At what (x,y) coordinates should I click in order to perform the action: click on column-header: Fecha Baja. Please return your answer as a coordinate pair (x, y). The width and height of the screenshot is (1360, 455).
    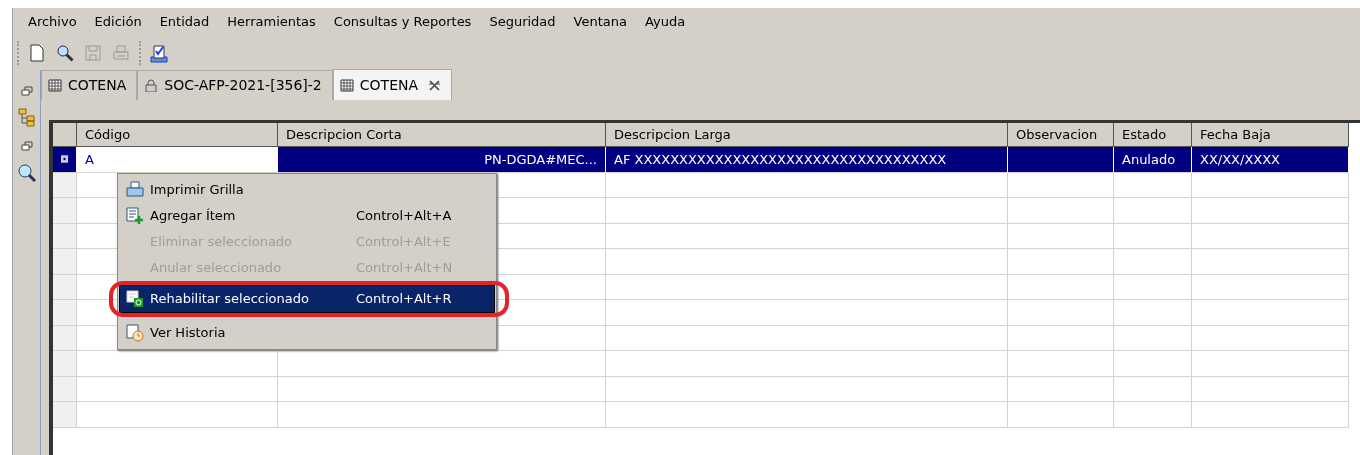
    Looking at the image, I should click on (1270, 135).